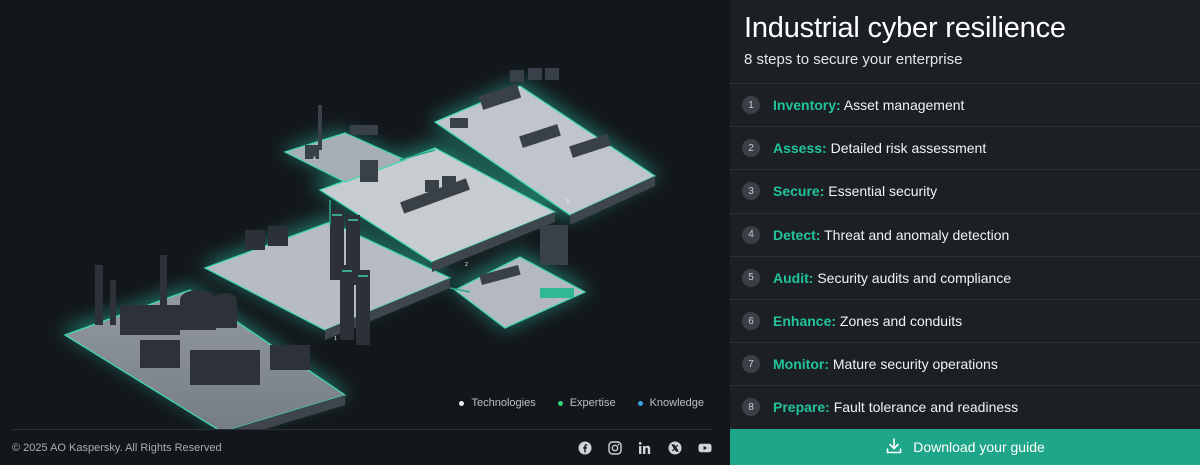 This screenshot has height=465, width=1200. I want to click on linkedin-icon, so click(645, 448).